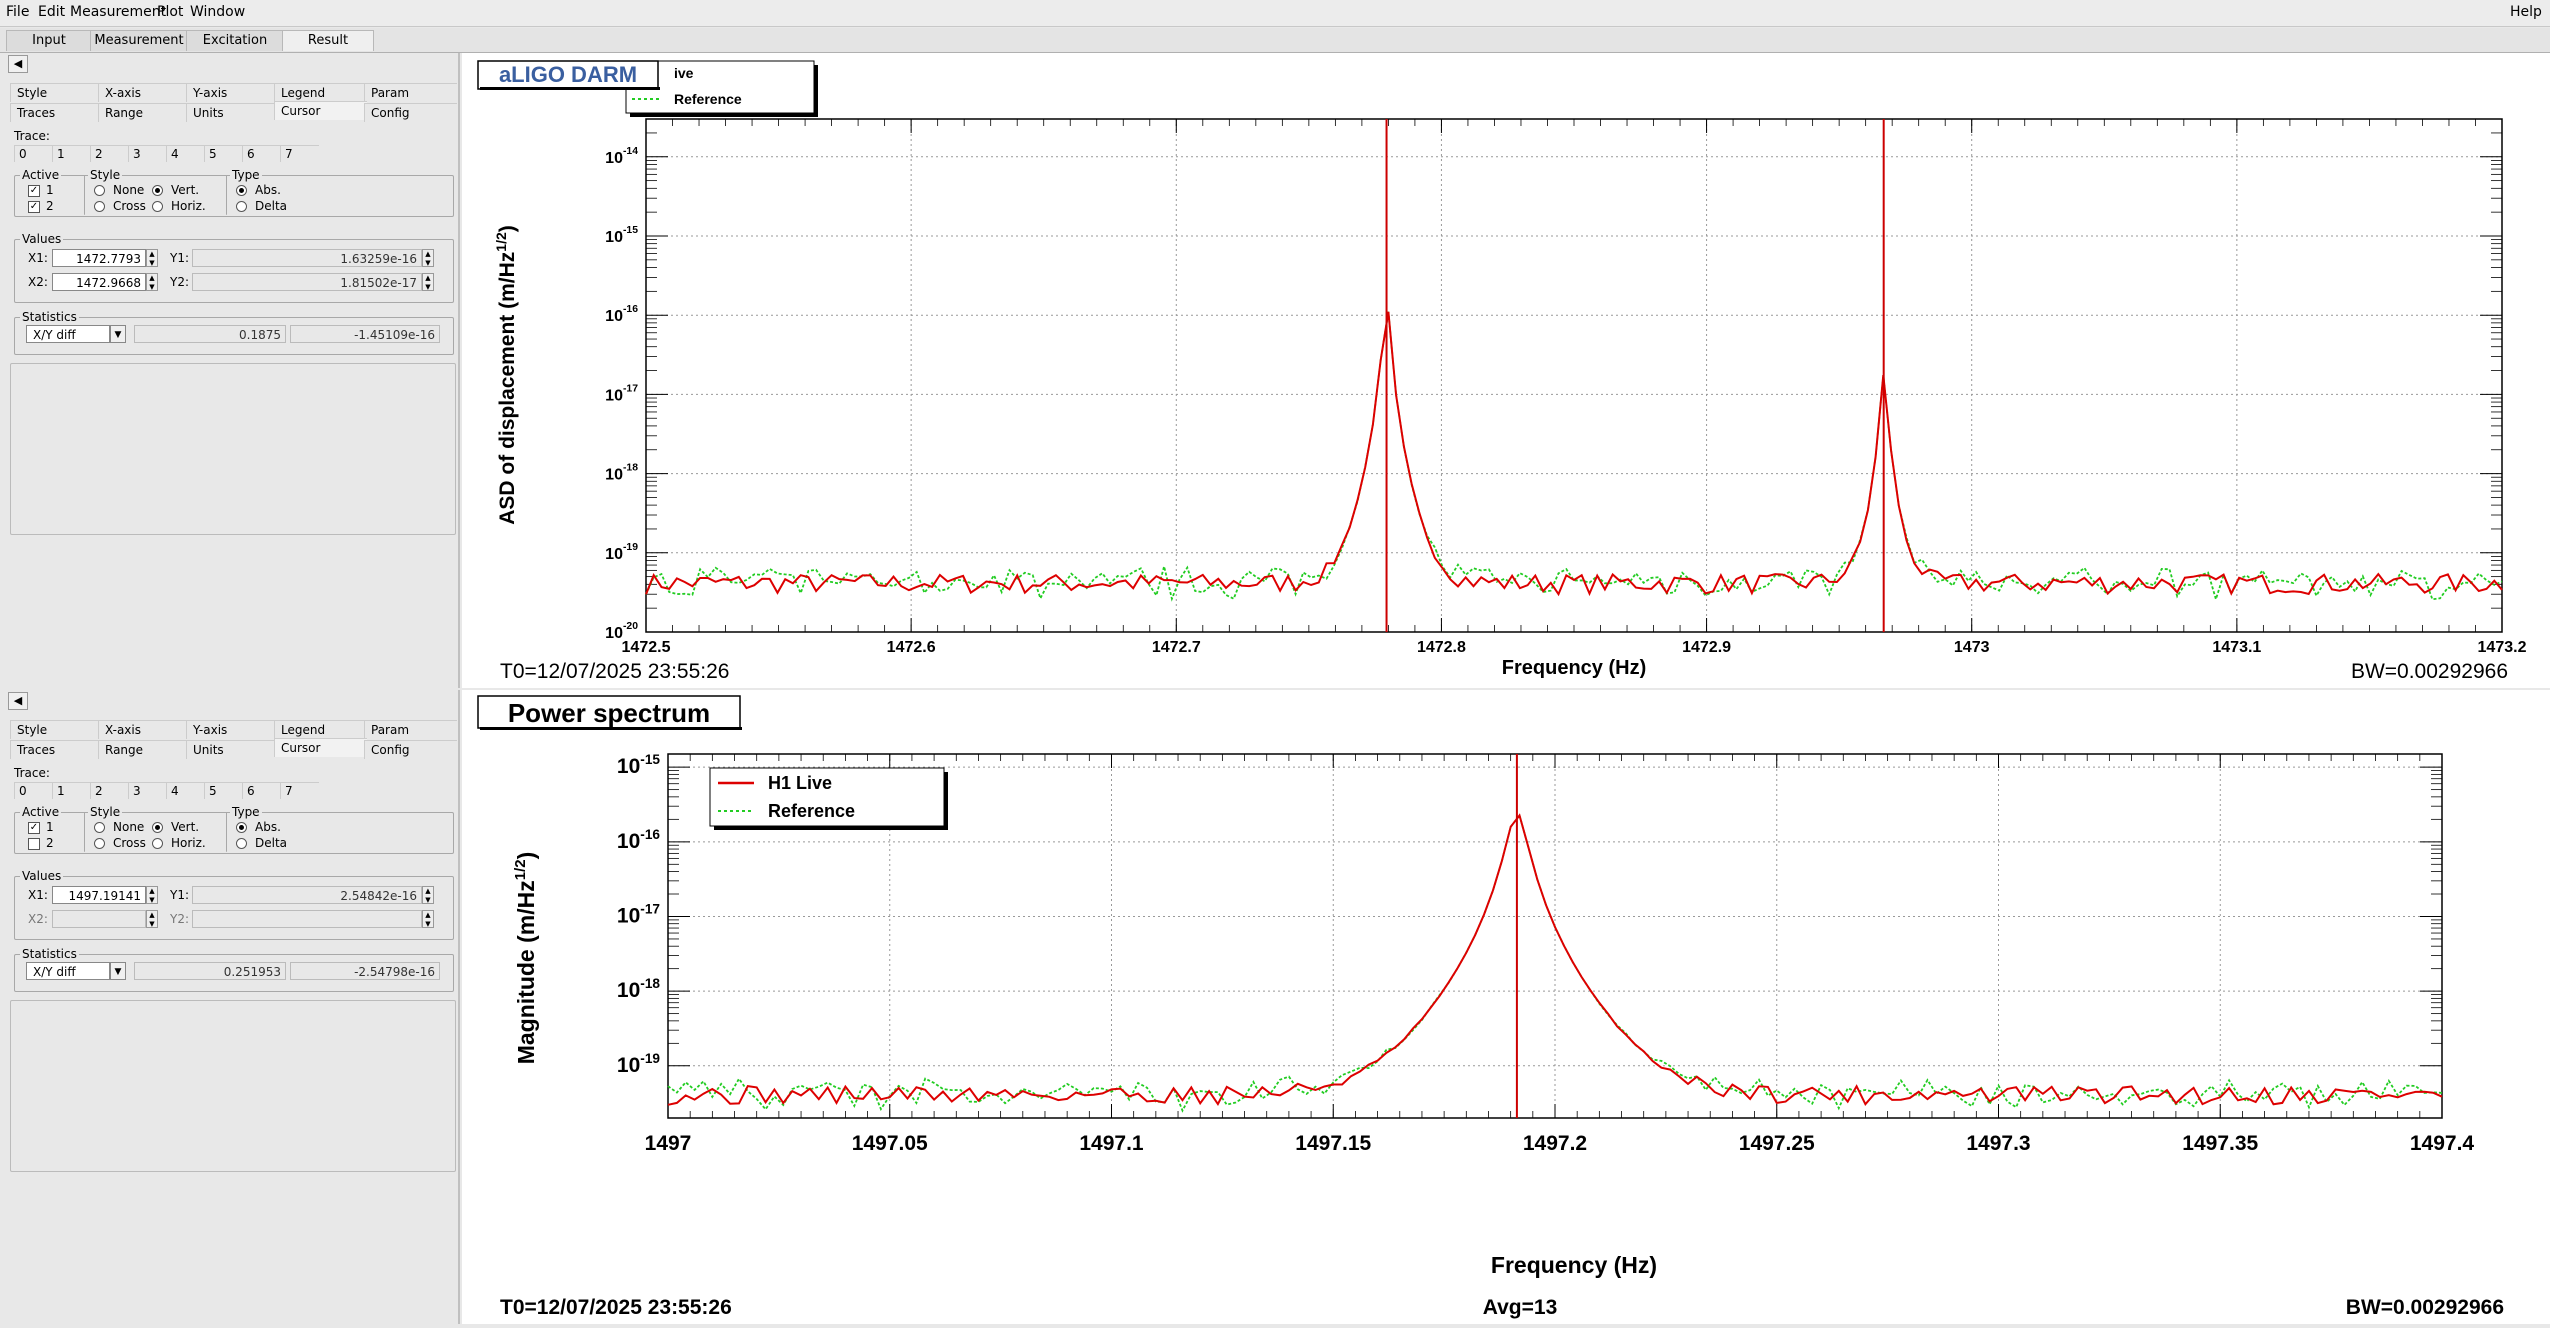  I want to click on type-label: Type, so click(246, 175).